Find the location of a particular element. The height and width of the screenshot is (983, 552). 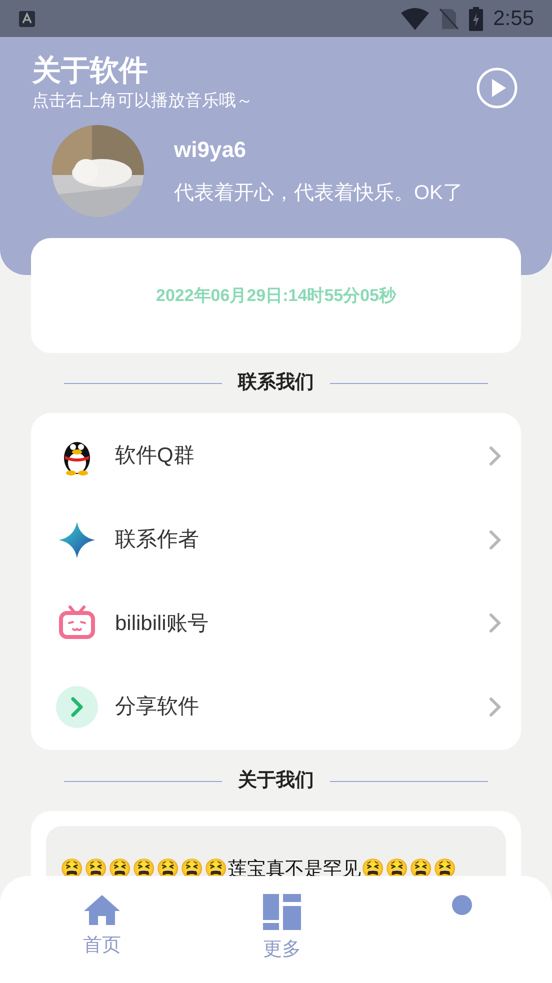

chevron-circle-icon is located at coordinates (77, 707).